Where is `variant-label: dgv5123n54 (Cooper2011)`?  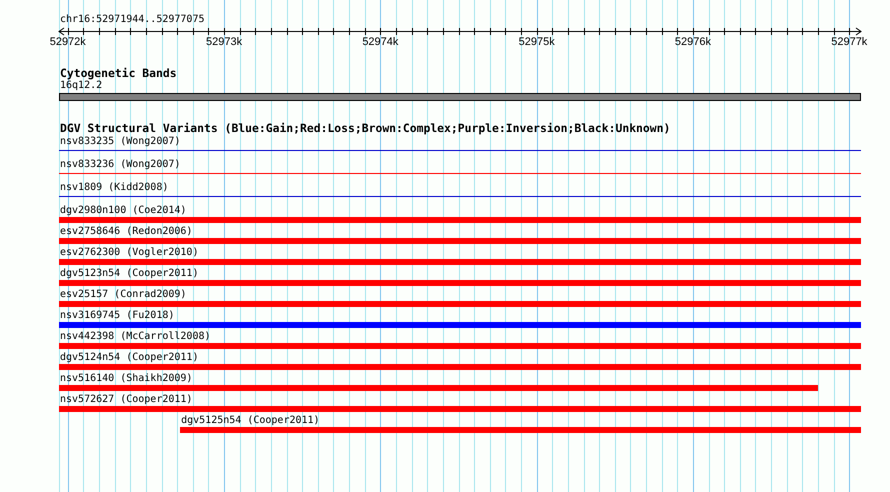
variant-label: dgv5123n54 (Cooper2011) is located at coordinates (128, 273).